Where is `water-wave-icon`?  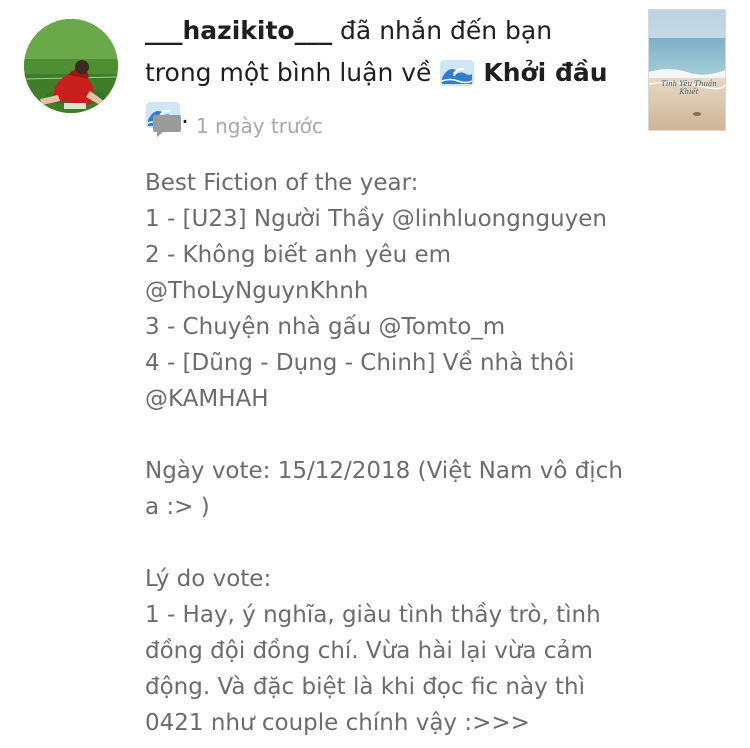 water-wave-icon is located at coordinates (457, 73).